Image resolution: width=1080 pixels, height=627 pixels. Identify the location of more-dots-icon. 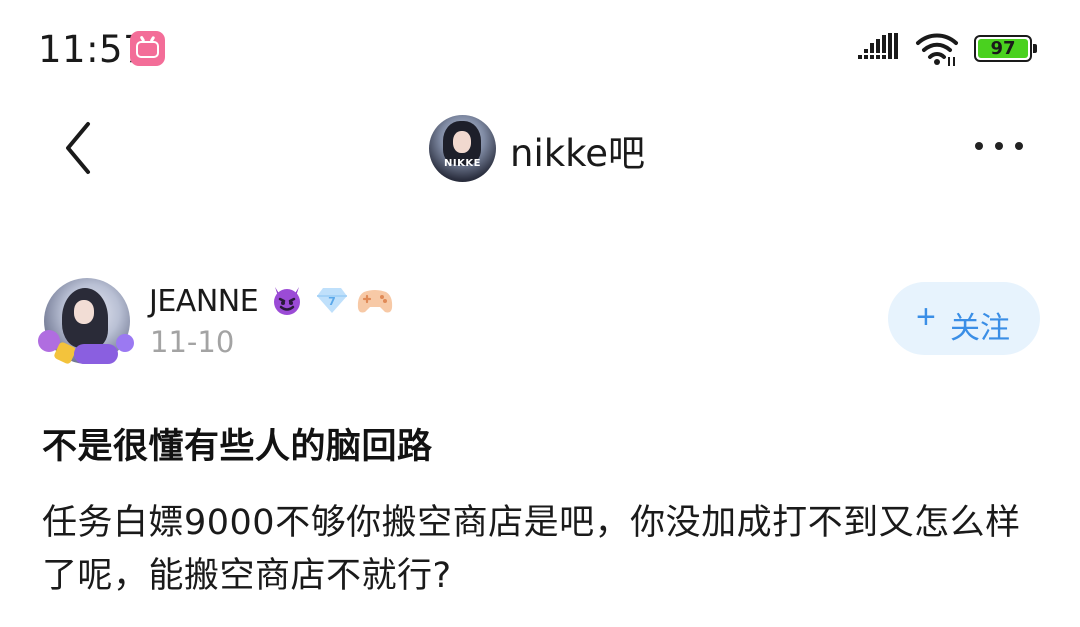
(1001, 148).